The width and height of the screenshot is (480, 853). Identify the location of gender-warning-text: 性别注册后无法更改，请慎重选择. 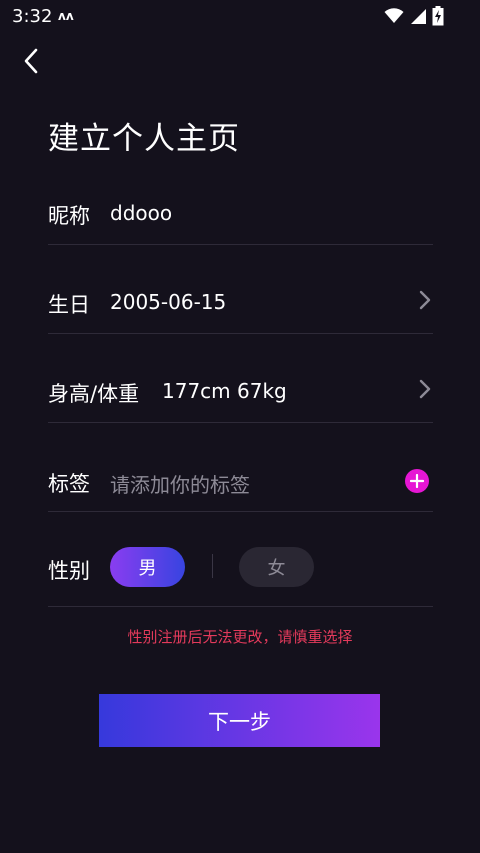
(240, 637).